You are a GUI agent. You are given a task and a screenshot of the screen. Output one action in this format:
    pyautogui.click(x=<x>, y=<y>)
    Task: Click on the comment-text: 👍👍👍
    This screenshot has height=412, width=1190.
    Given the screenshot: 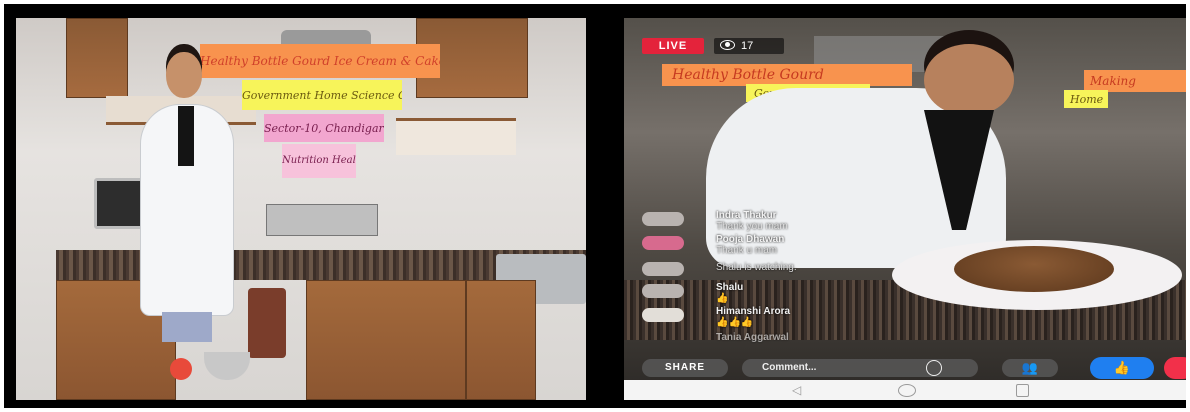 What is the action you would take?
    pyautogui.click(x=735, y=322)
    